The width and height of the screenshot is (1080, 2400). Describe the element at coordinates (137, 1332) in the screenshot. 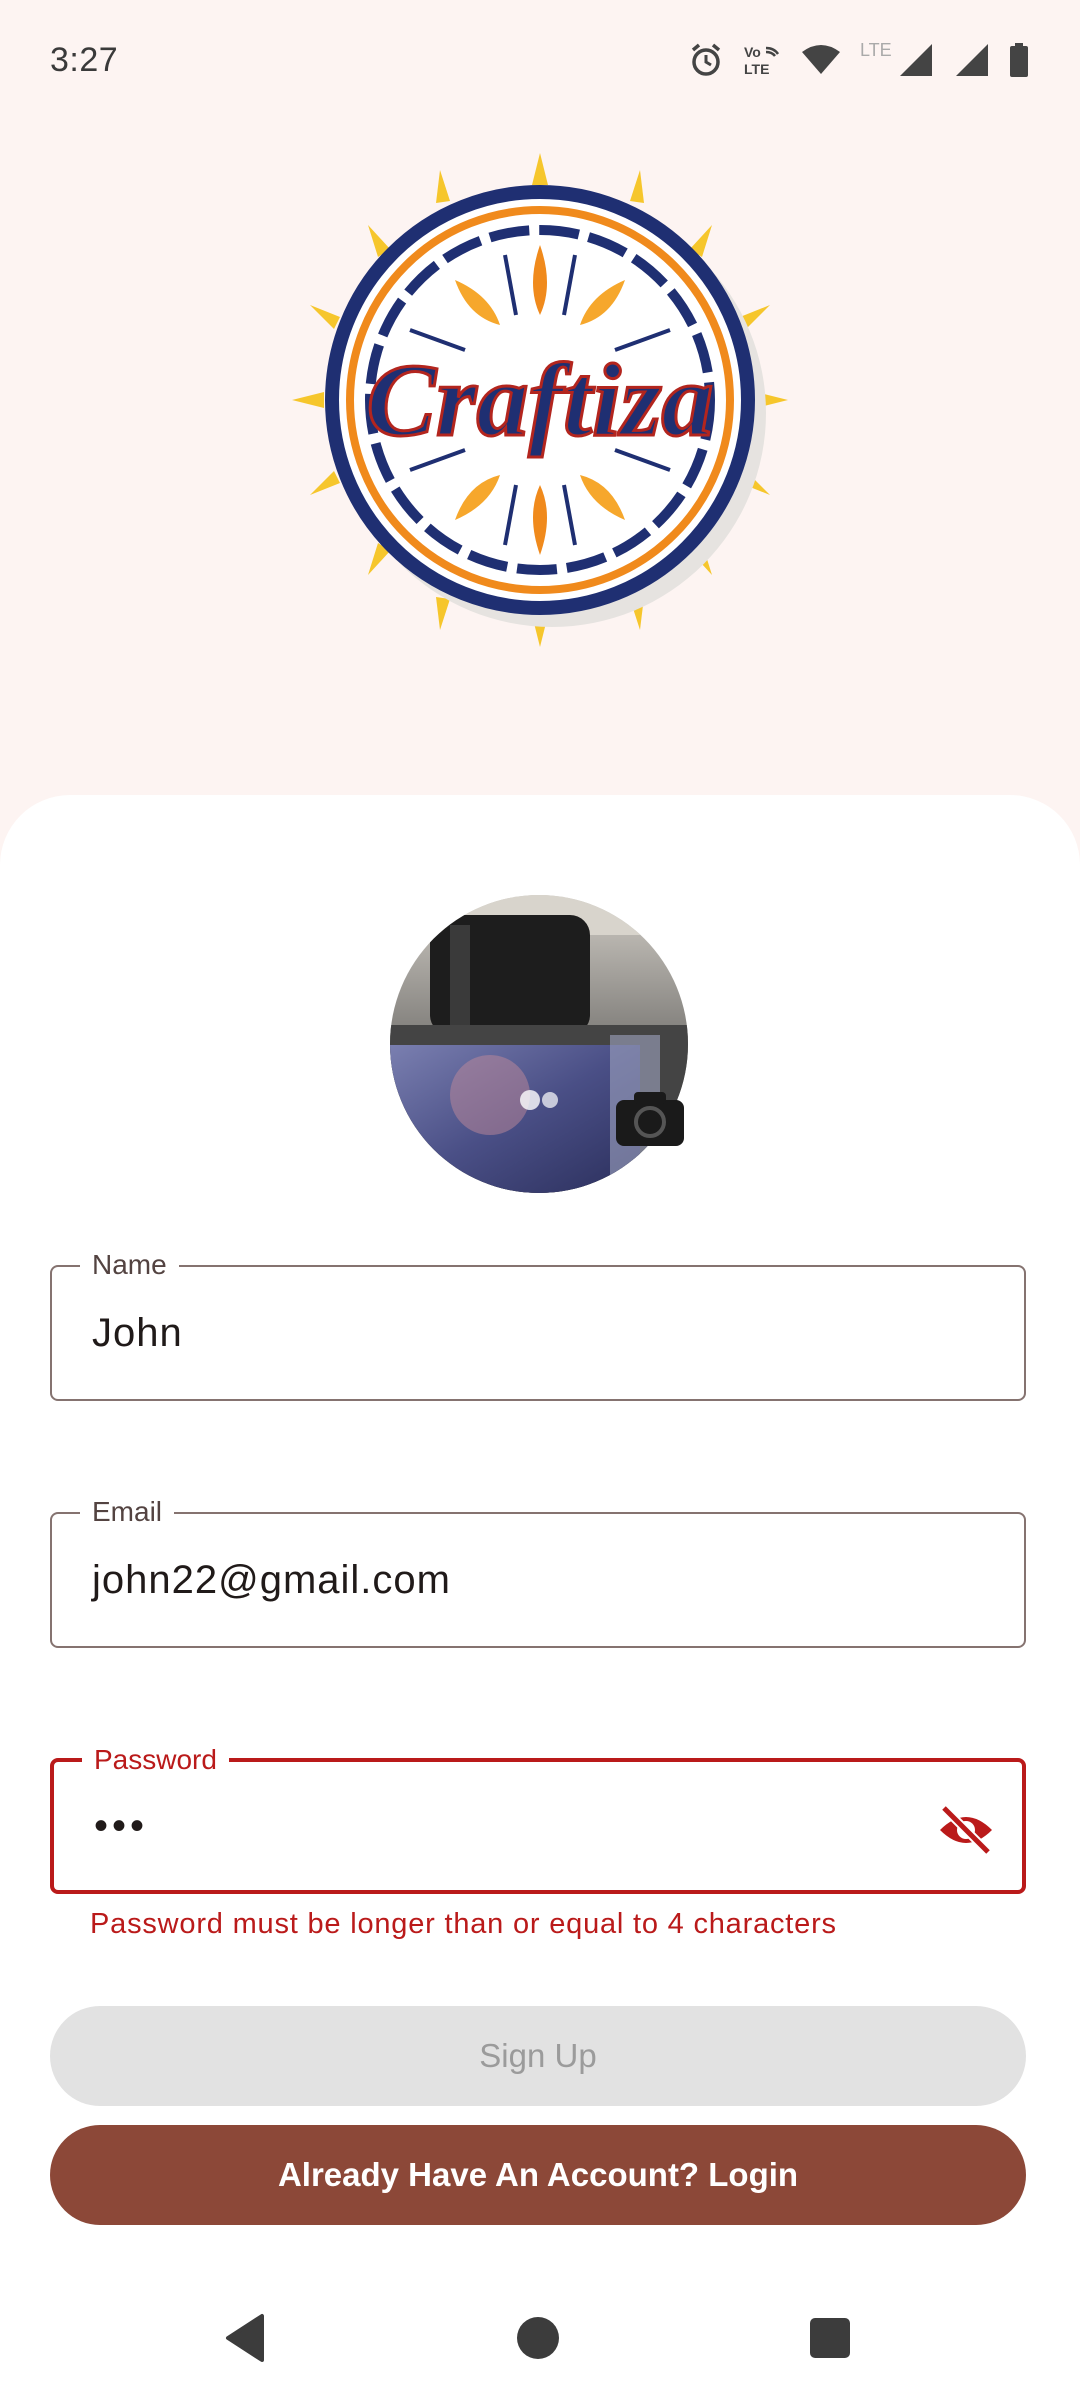

I see `name-value: John` at that location.